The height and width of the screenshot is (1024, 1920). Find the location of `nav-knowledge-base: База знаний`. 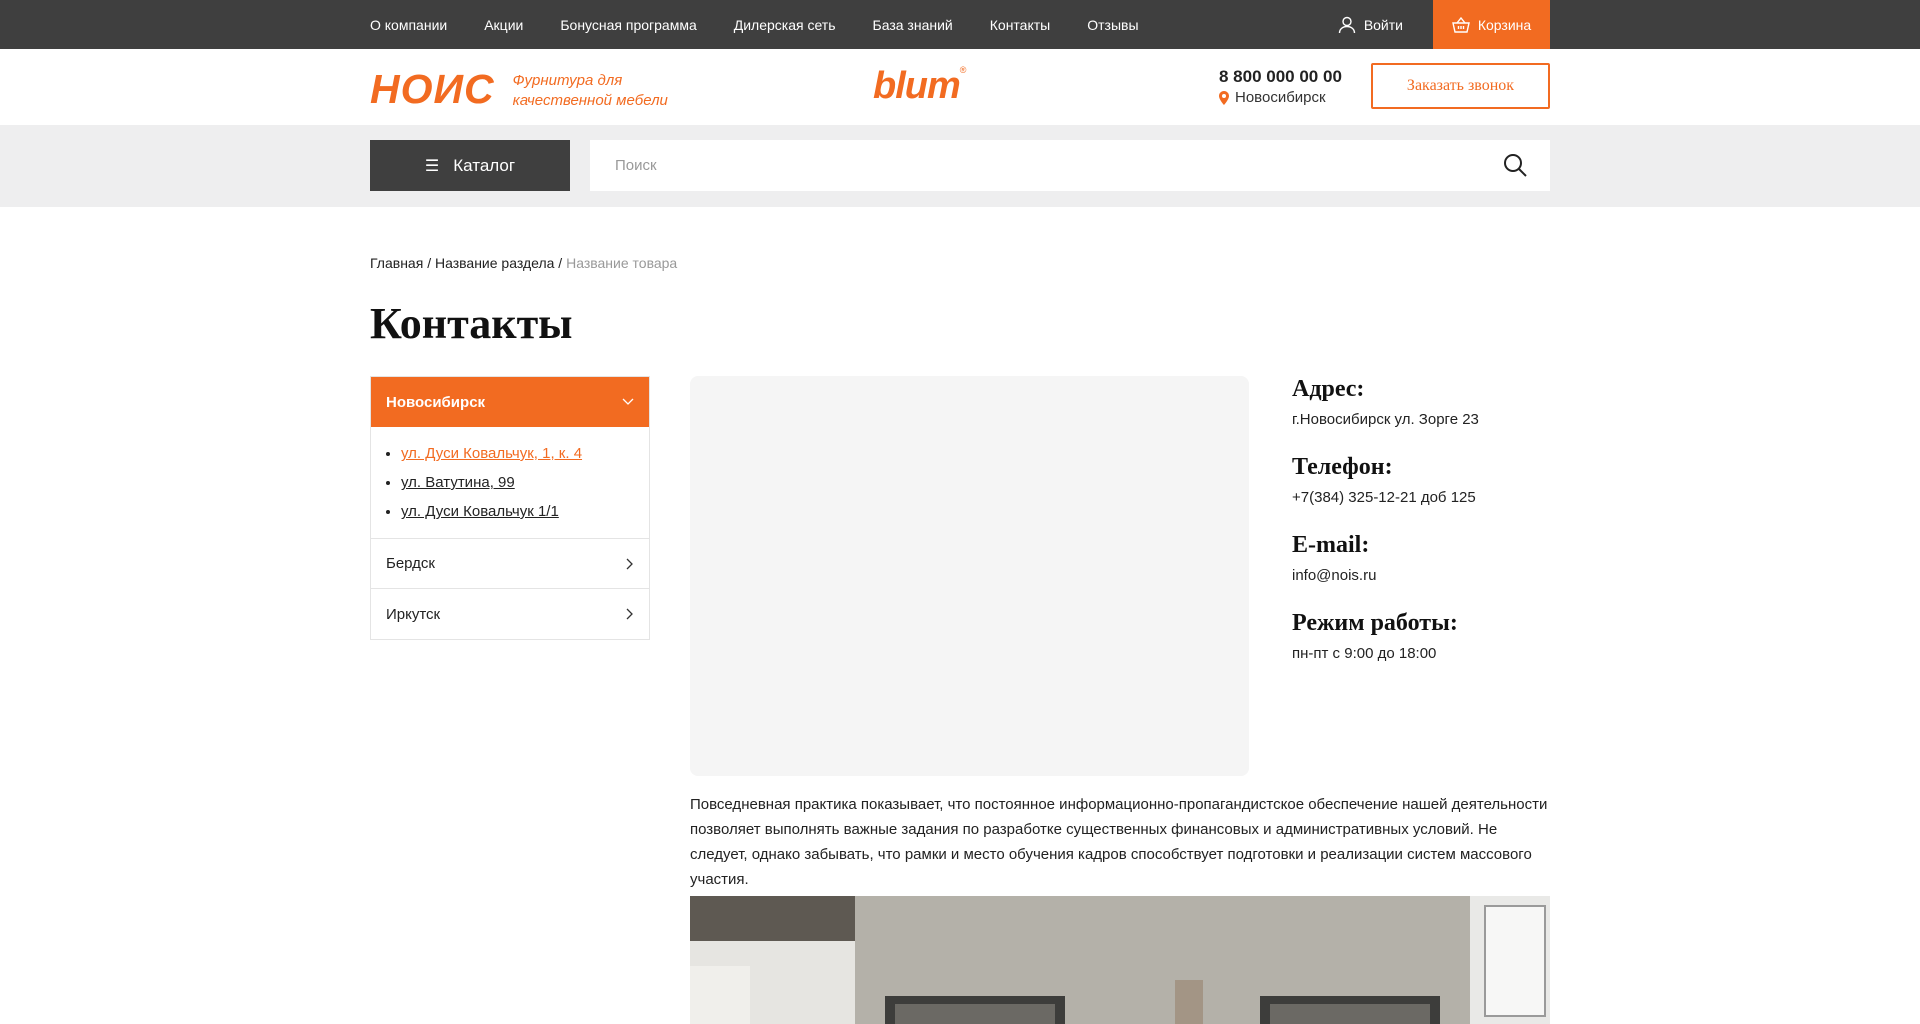

nav-knowledge-base: База знаний is located at coordinates (913, 25).